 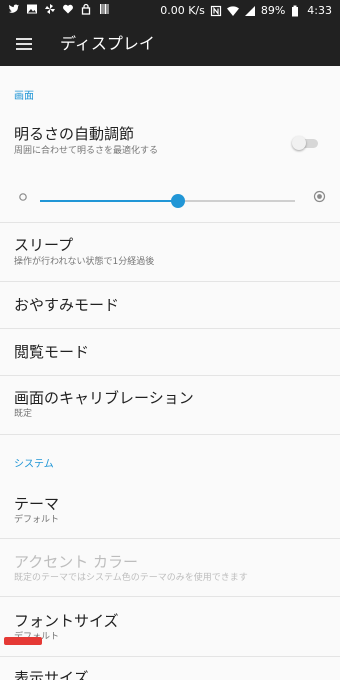 I want to click on auto-brightness-subtitle: 周囲に合わせて明るさを最適化する, so click(x=86, y=151).